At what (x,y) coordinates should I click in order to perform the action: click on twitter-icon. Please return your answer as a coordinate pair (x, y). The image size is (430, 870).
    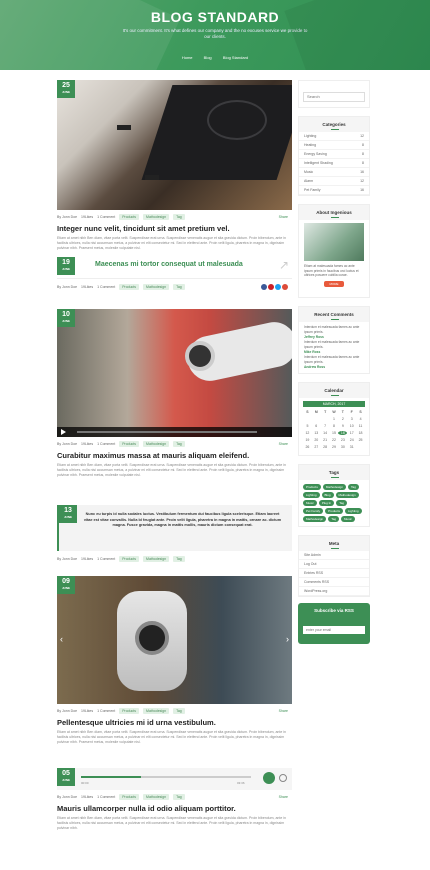
    Looking at the image, I should click on (278, 287).